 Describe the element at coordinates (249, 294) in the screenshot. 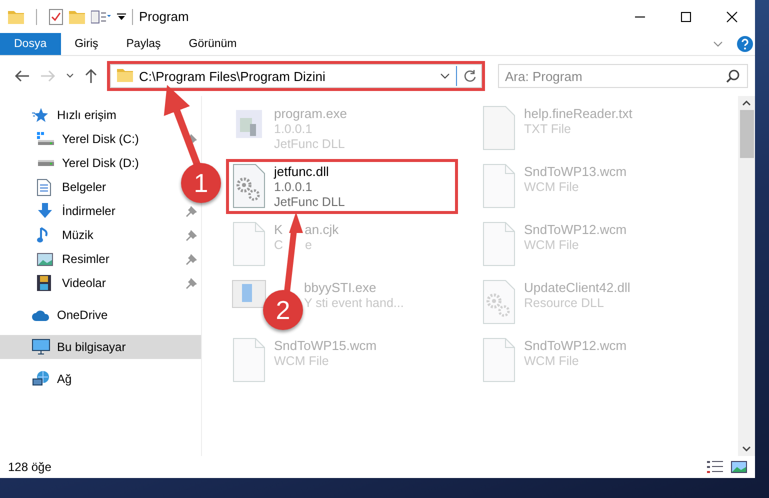

I see `window-icon` at that location.